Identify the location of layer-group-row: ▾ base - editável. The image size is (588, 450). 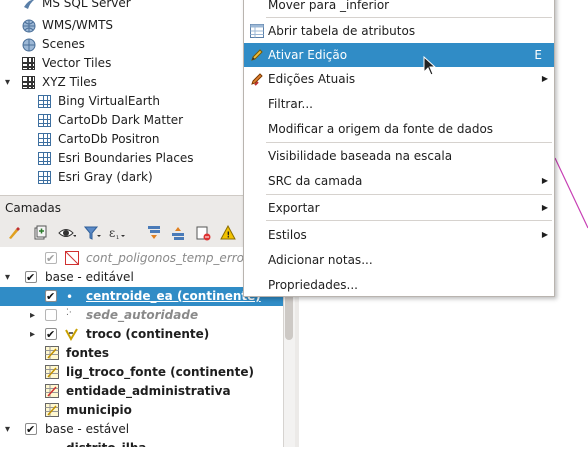
(141, 277).